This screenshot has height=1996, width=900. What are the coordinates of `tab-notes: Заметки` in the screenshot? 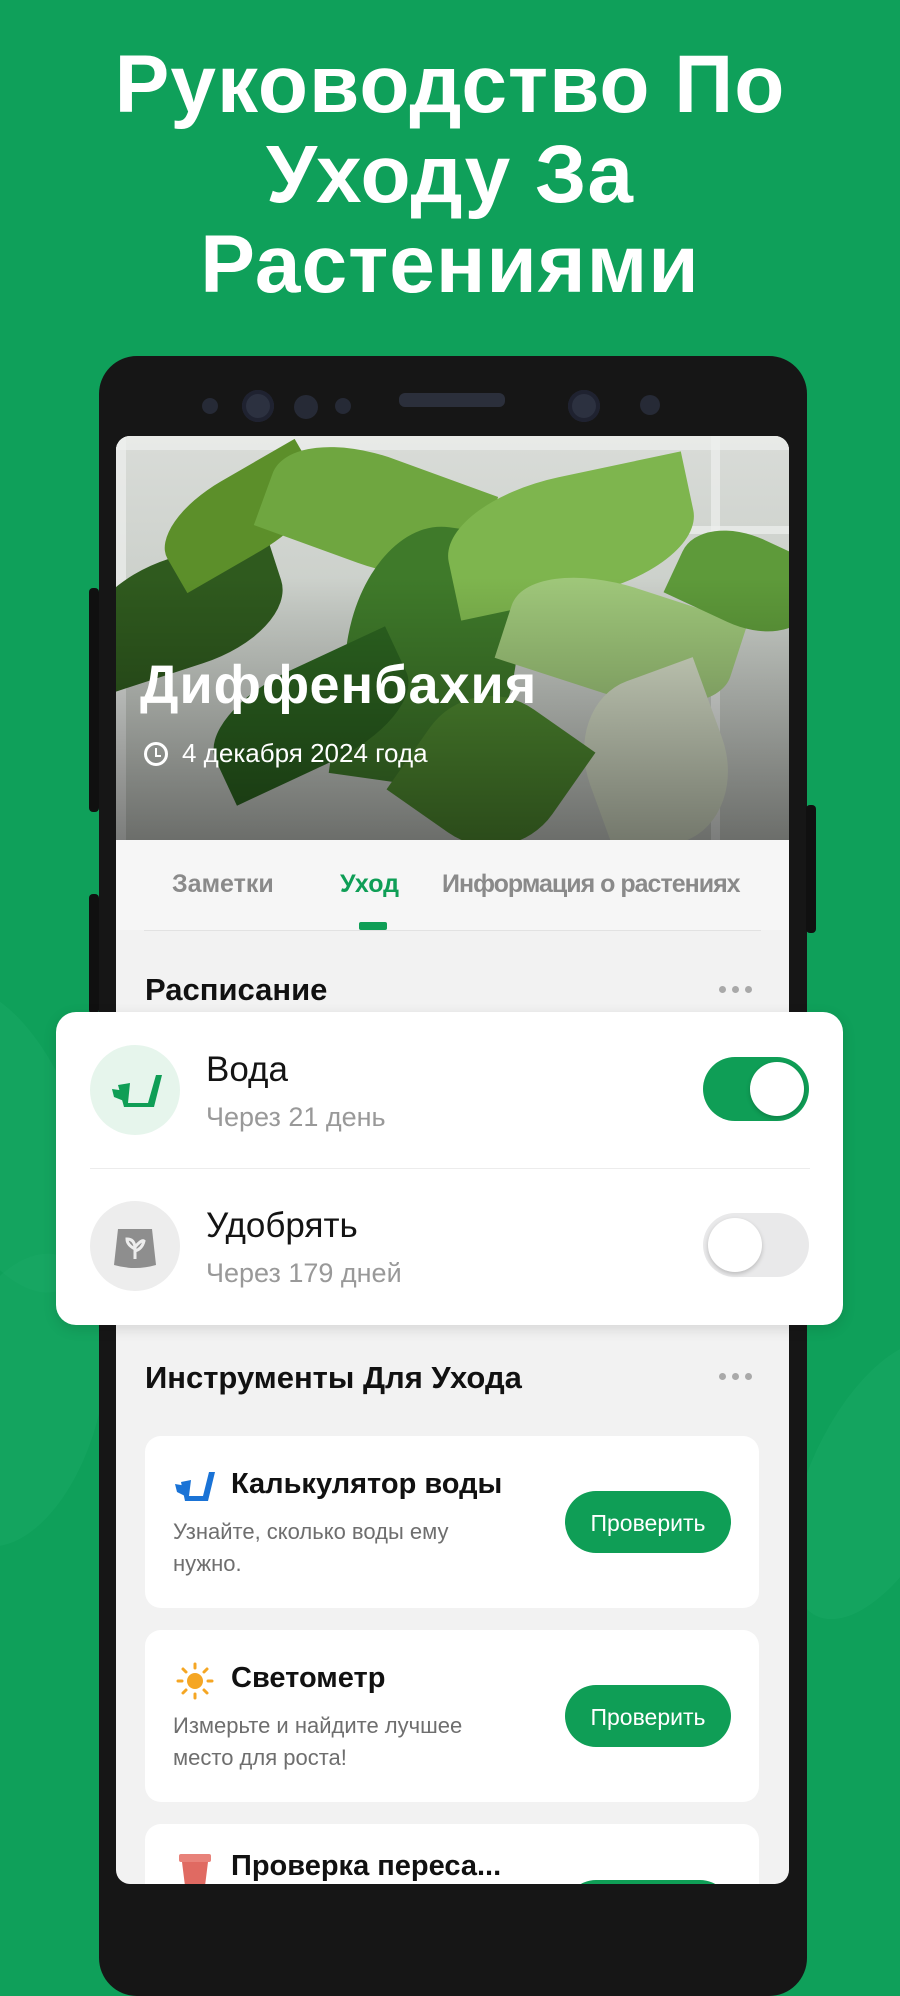 It's located at (223, 884).